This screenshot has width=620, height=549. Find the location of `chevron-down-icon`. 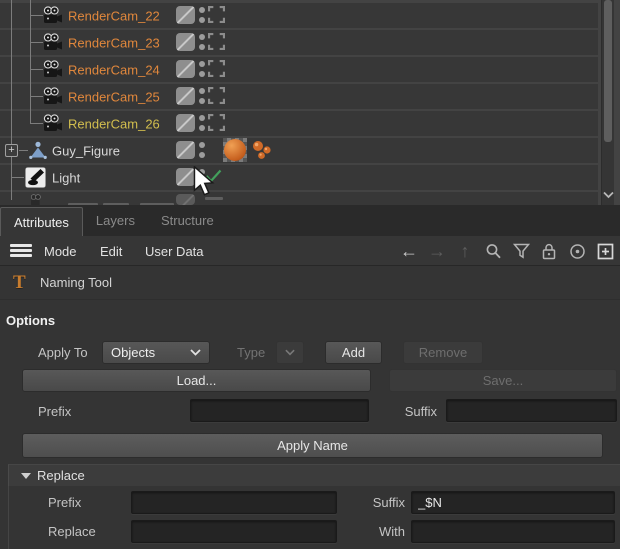

chevron-down-icon is located at coordinates (290, 352).